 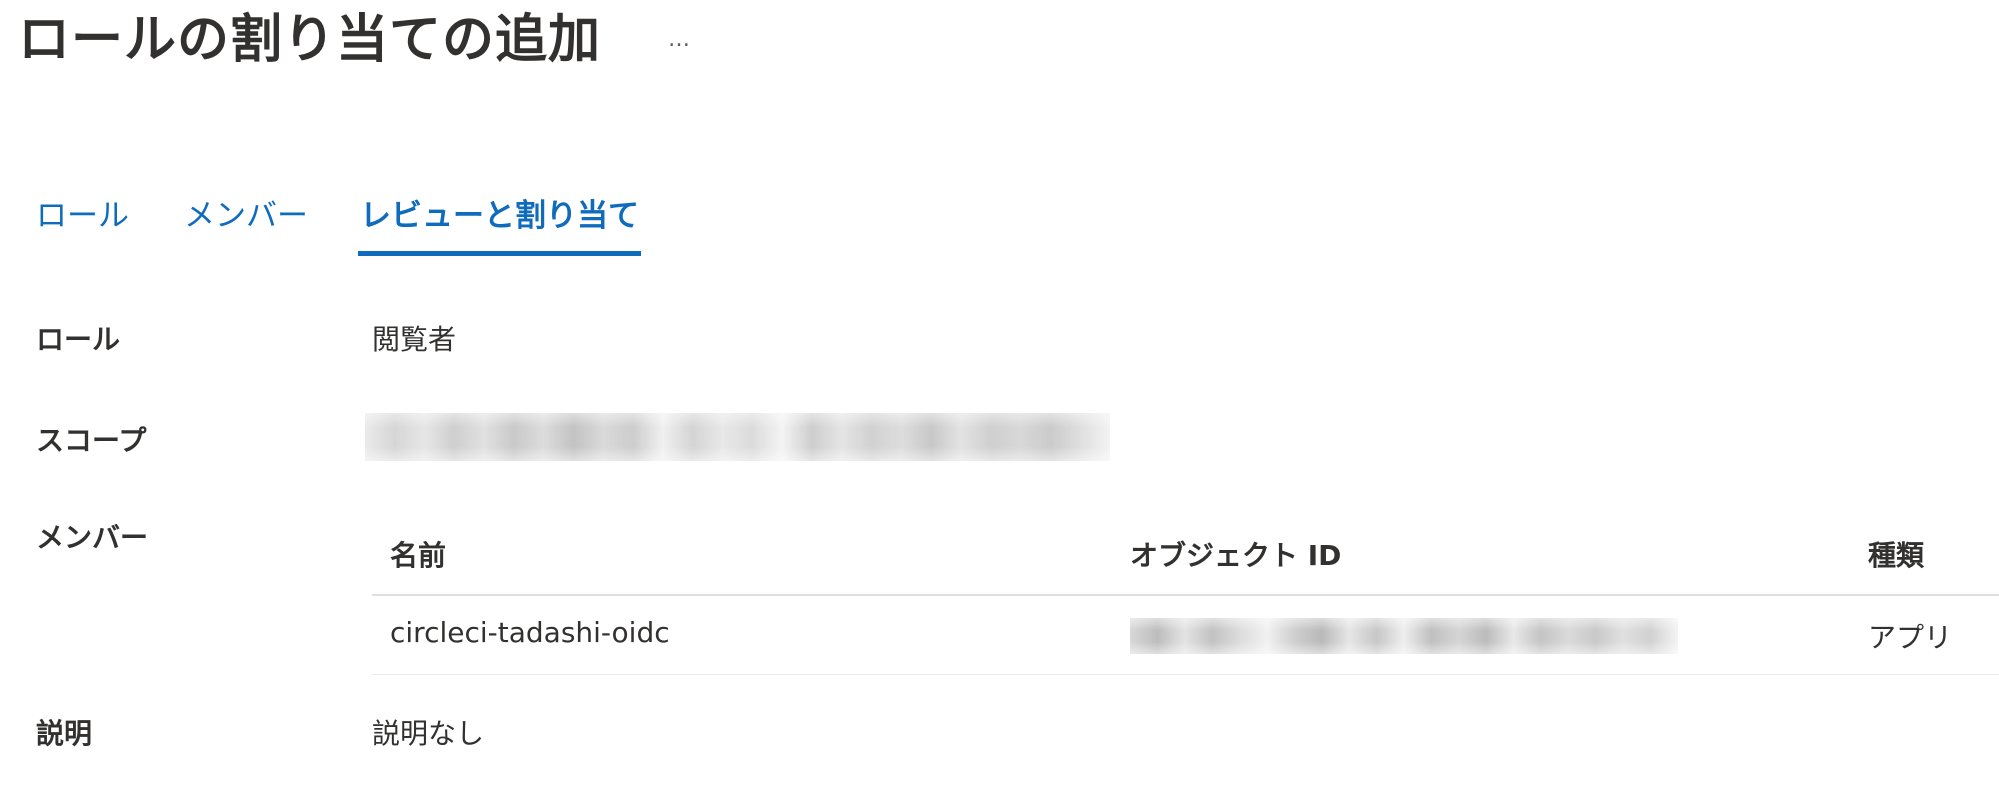 What do you see at coordinates (418, 555) in the screenshot?
I see `column-header-name: 名前` at bounding box center [418, 555].